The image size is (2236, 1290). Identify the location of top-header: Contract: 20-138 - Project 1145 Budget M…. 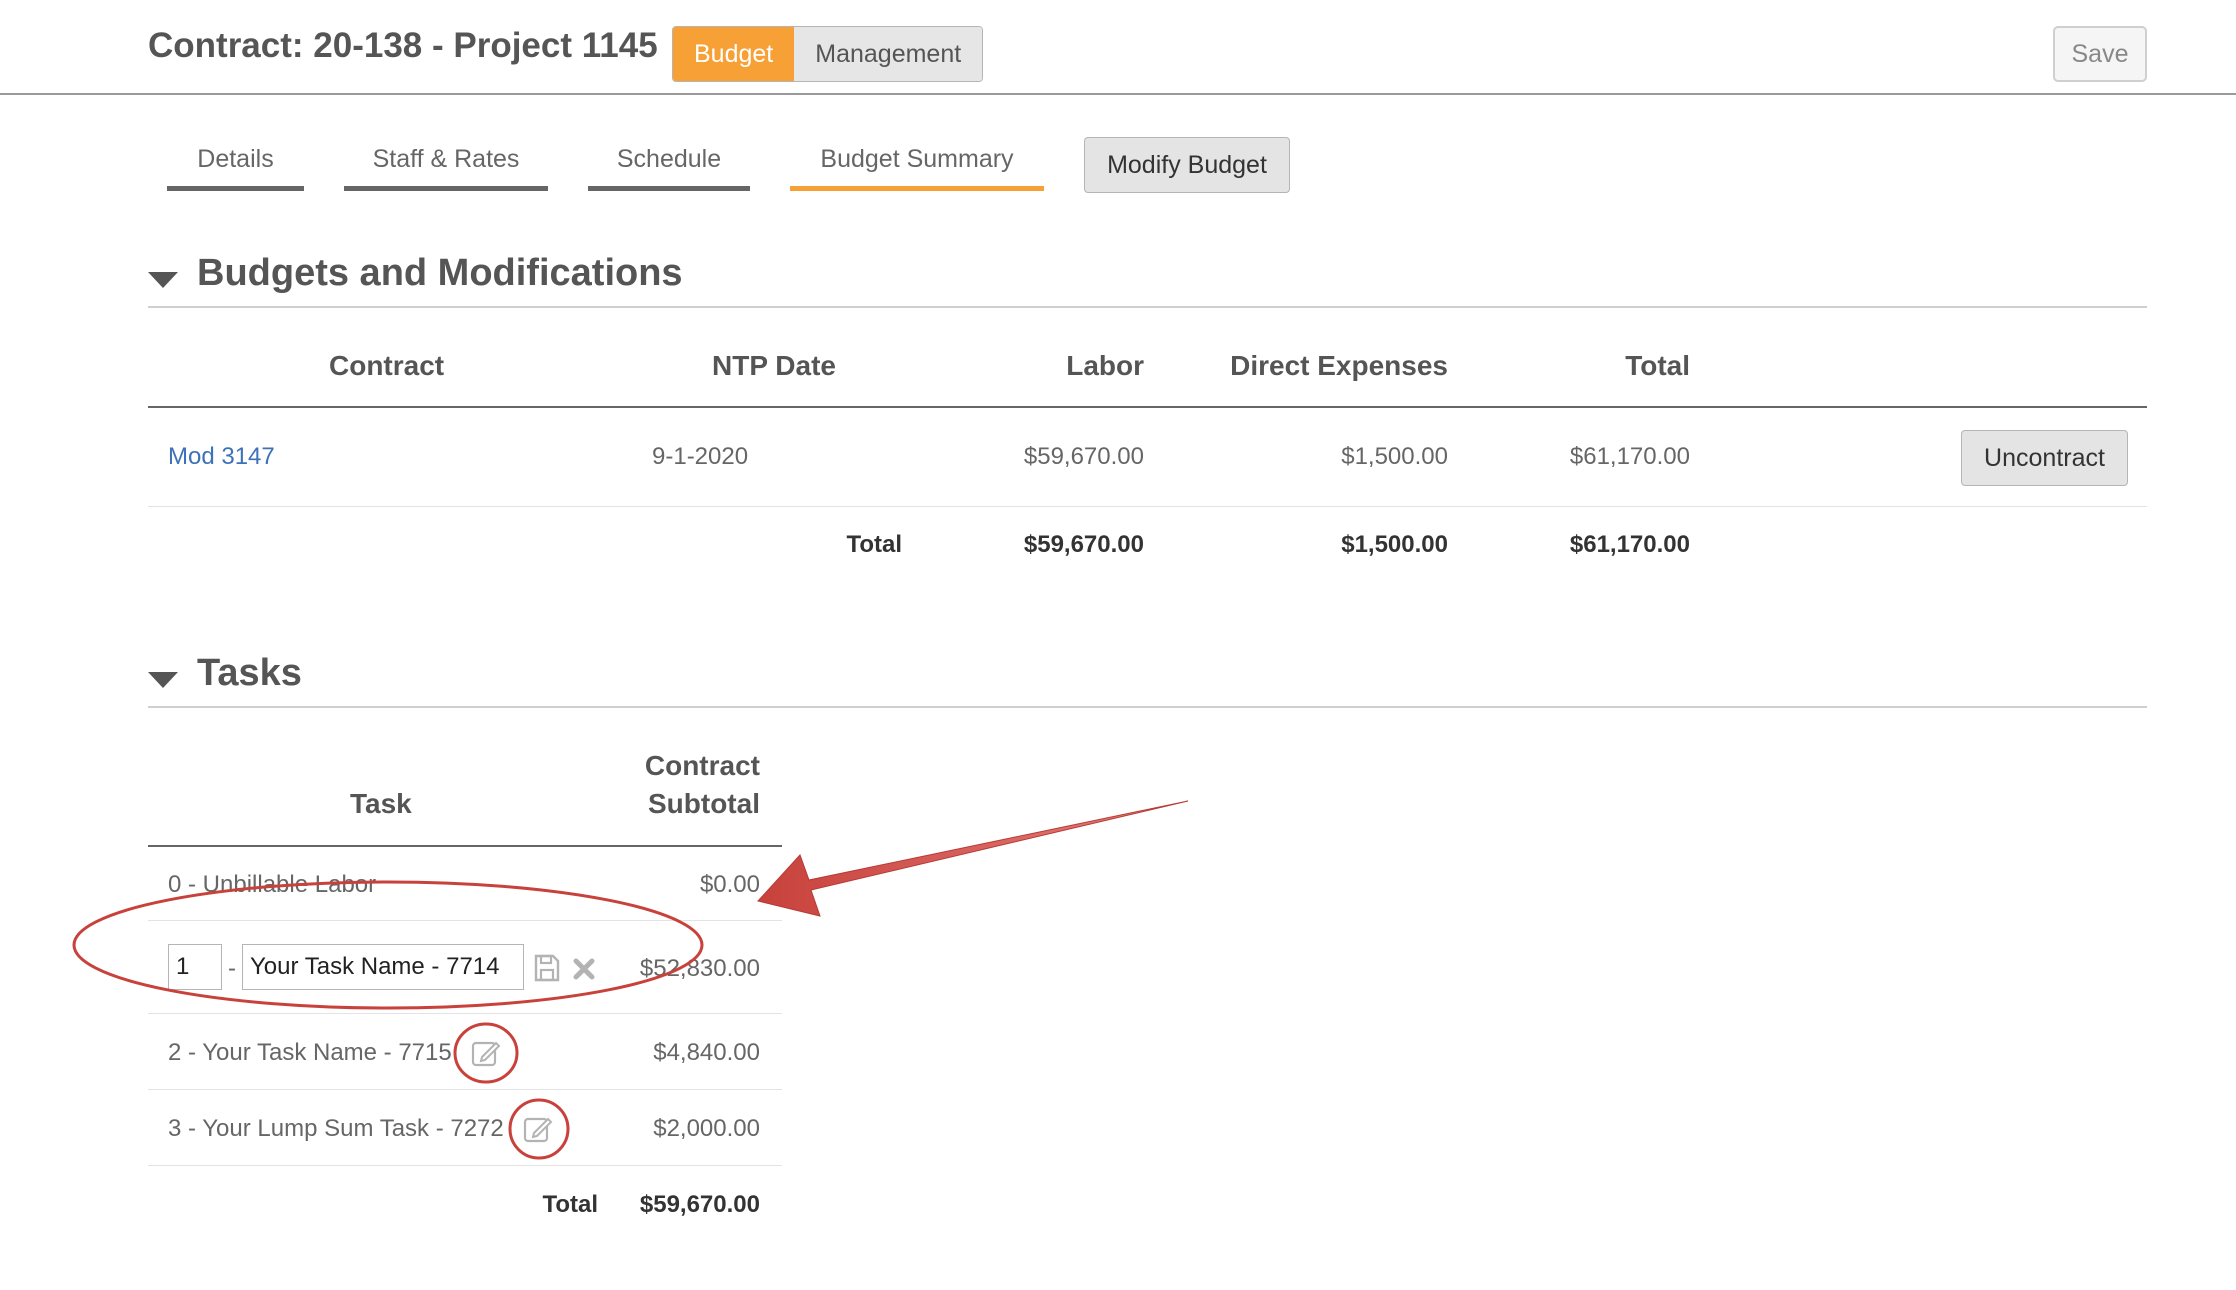
(1118, 47).